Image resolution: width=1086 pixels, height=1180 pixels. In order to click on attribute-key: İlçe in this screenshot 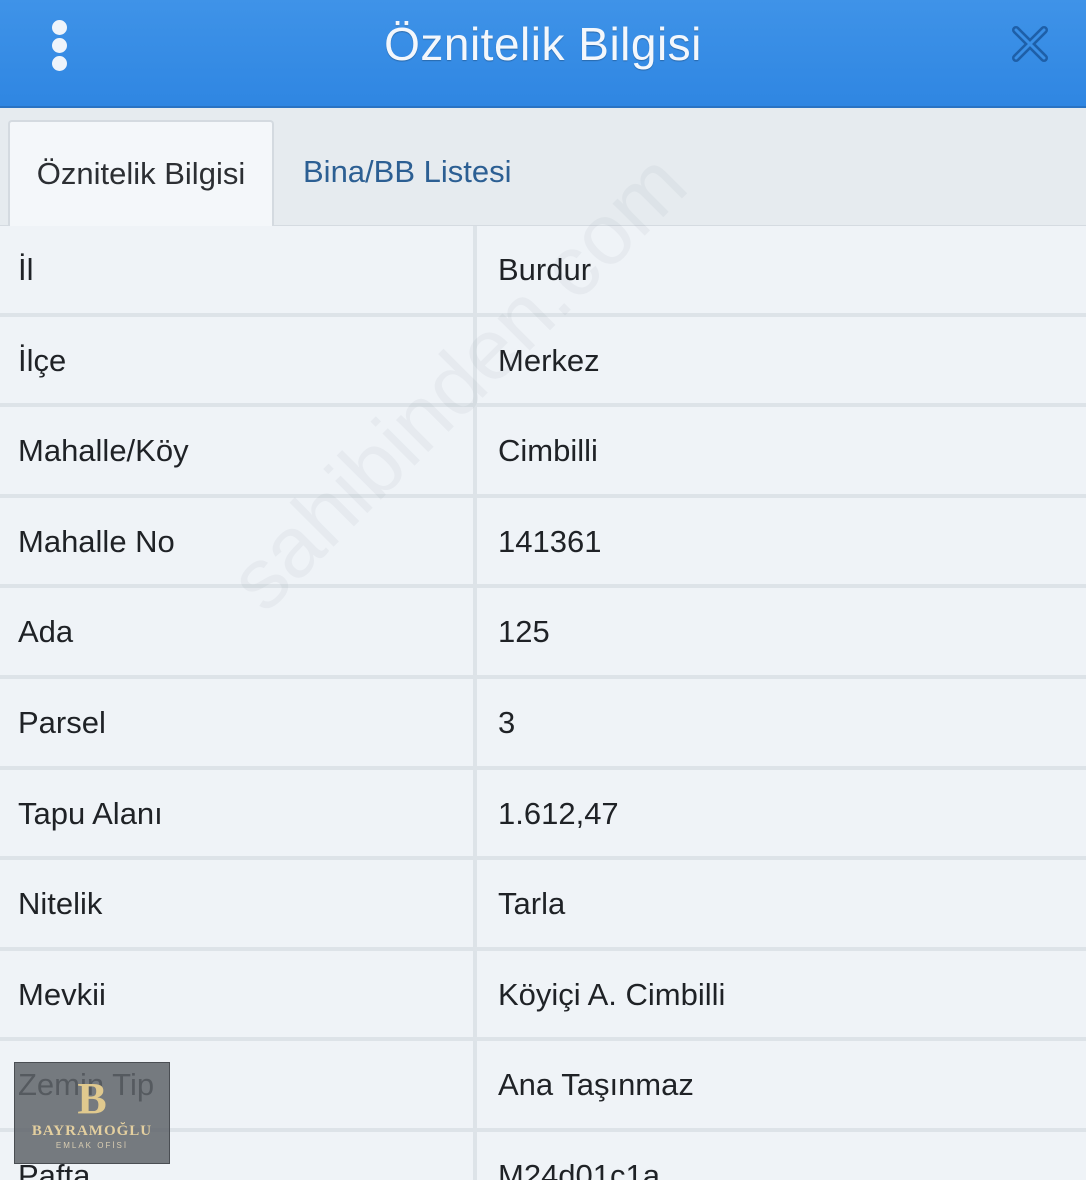, I will do `click(236, 360)`.